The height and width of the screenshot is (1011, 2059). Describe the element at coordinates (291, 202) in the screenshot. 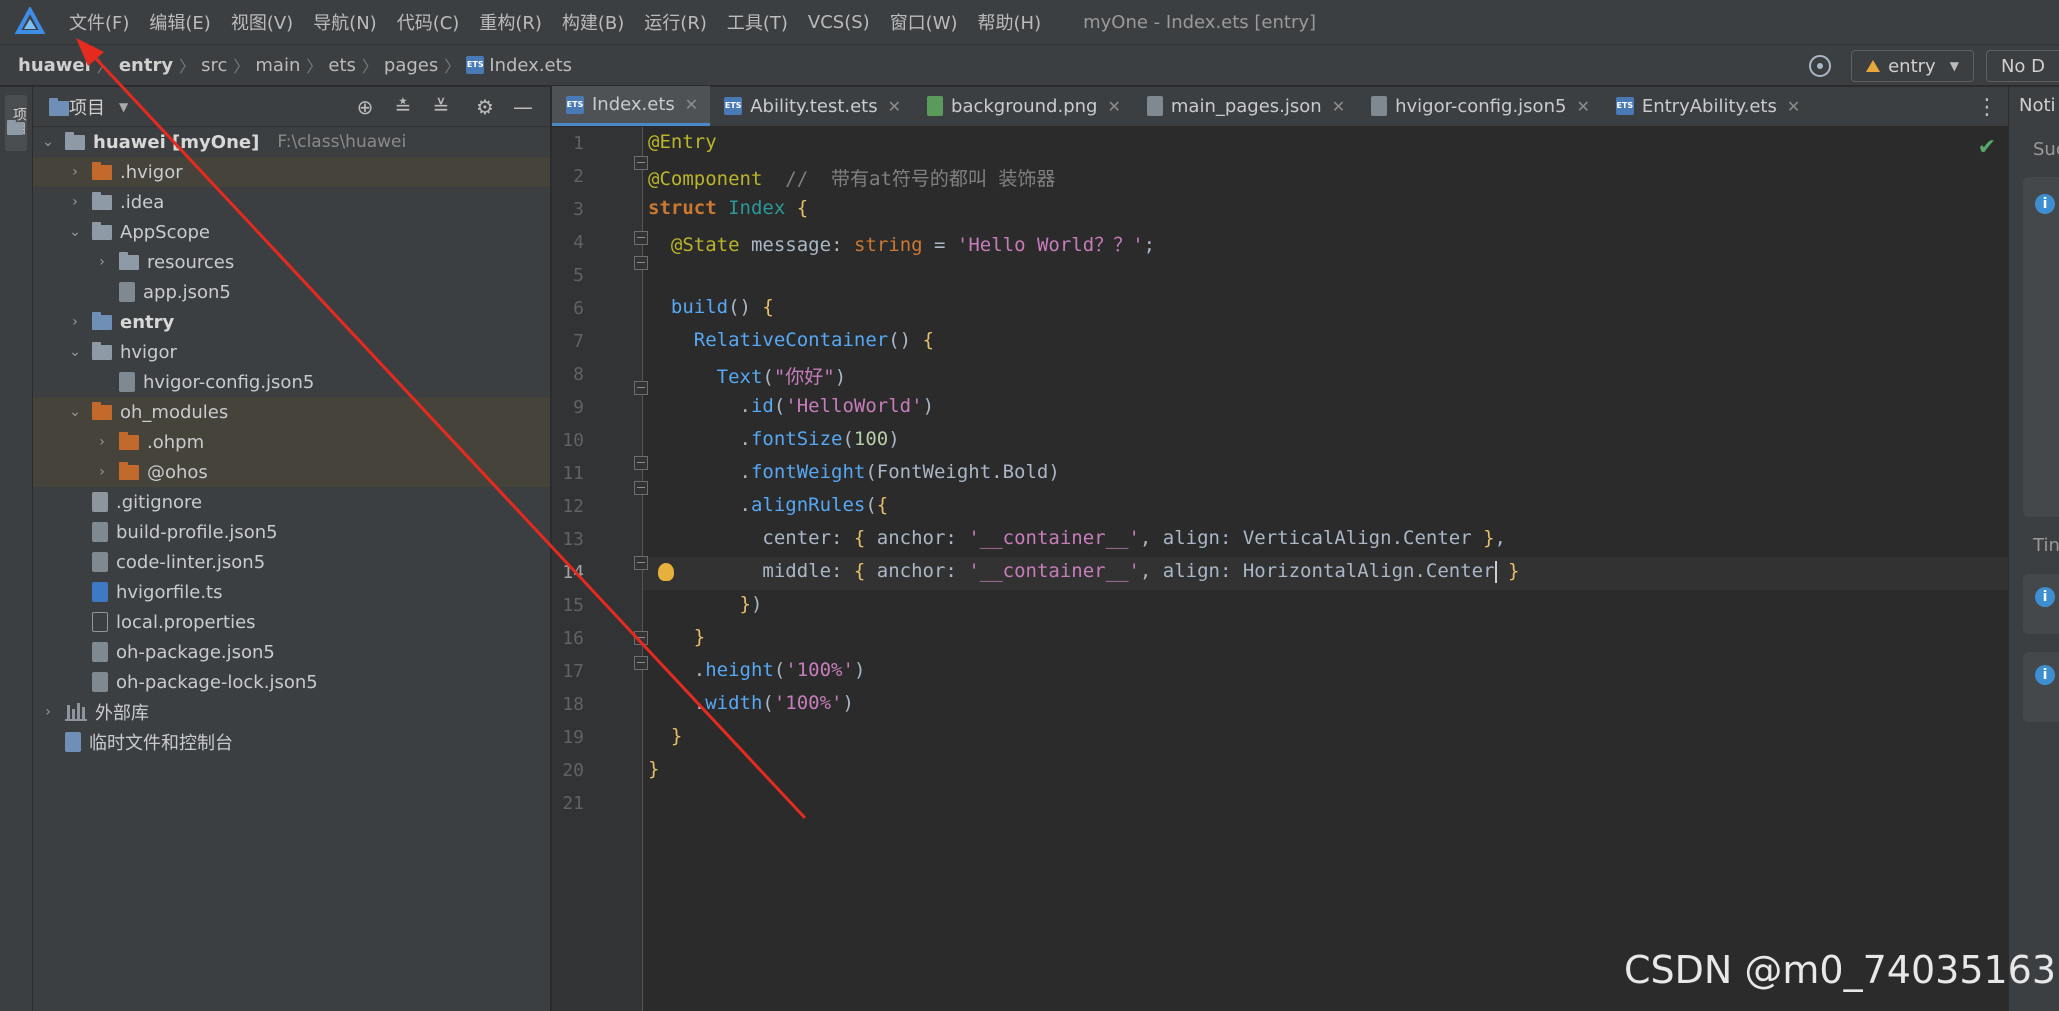

I see `tree-row-idea: › .idea` at that location.